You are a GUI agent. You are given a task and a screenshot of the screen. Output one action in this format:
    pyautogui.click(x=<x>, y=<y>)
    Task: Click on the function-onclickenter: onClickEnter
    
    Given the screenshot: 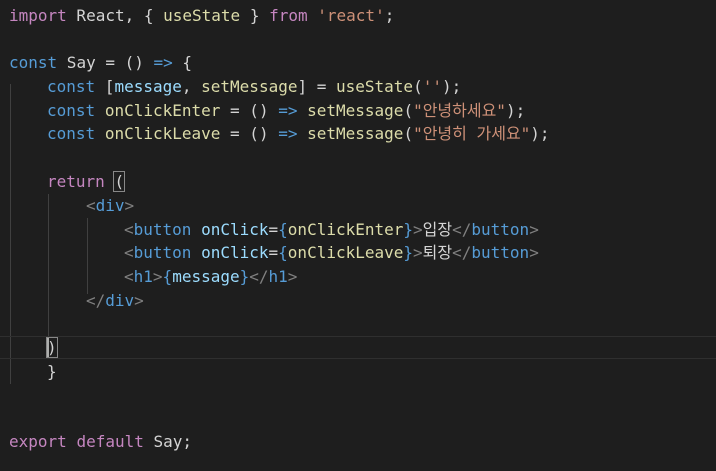 What is the action you would take?
    pyautogui.click(x=162, y=110)
    